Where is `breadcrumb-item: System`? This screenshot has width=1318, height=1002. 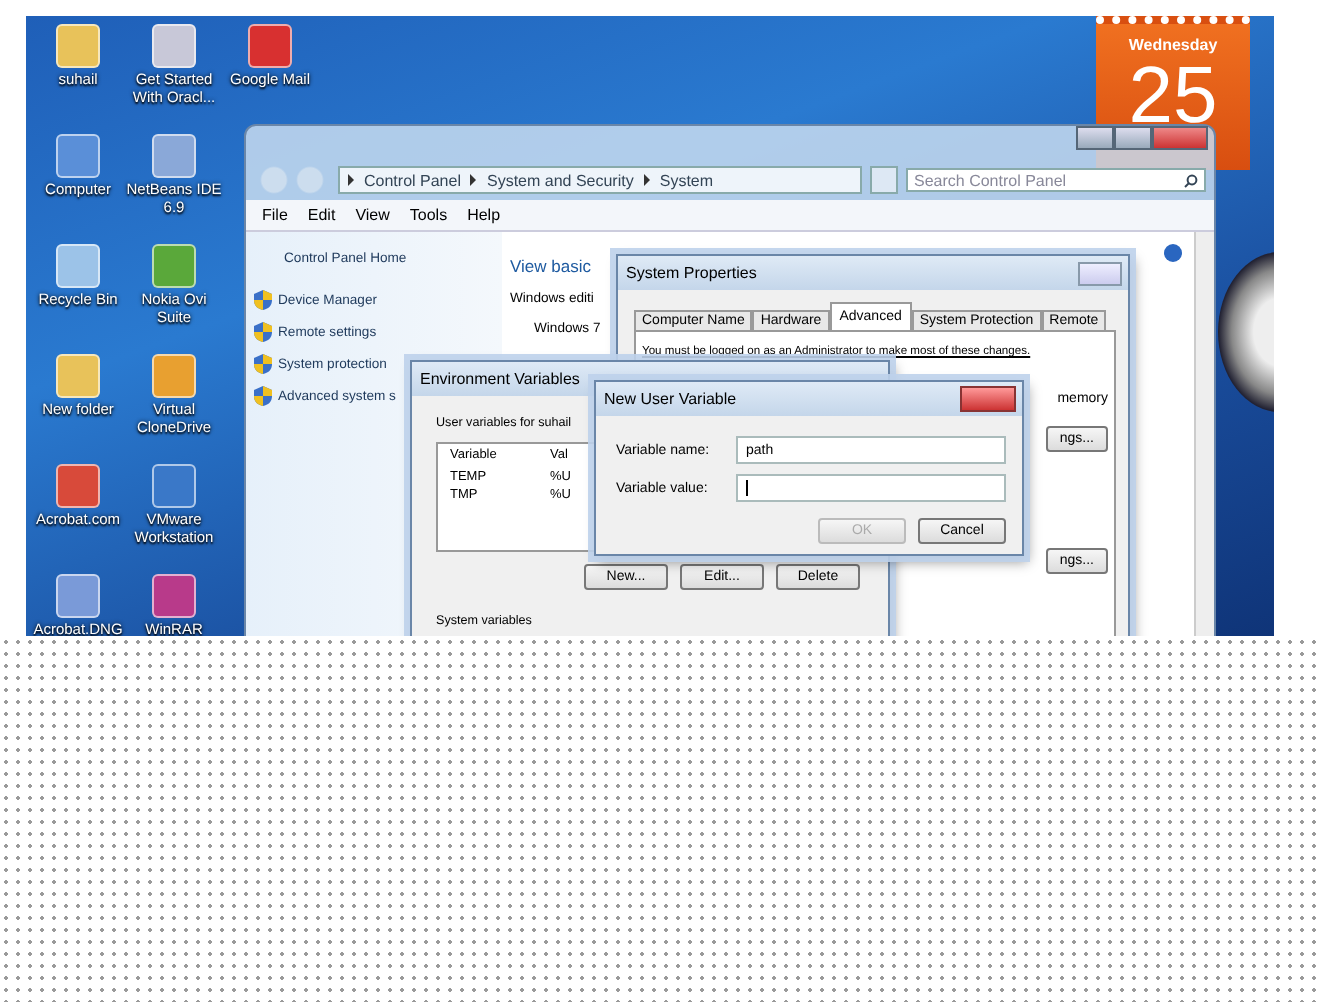
breadcrumb-item: System is located at coordinates (686, 180).